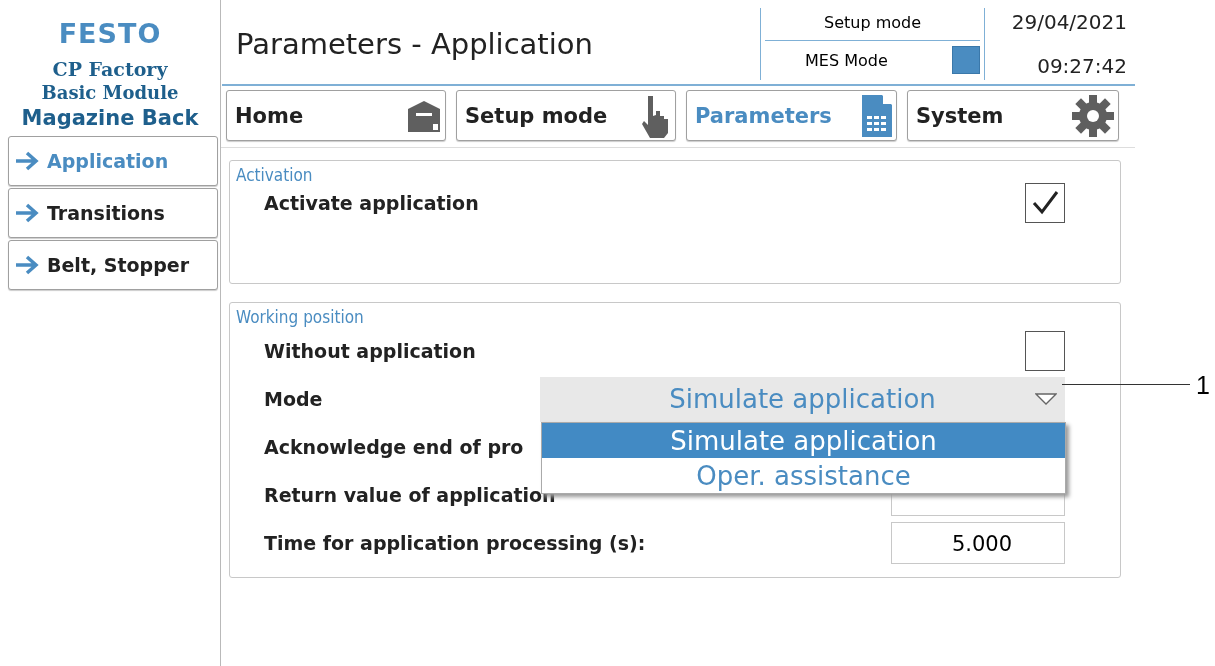 This screenshot has width=1215, height=666. I want to click on station-line: Basic Module, so click(110, 93).